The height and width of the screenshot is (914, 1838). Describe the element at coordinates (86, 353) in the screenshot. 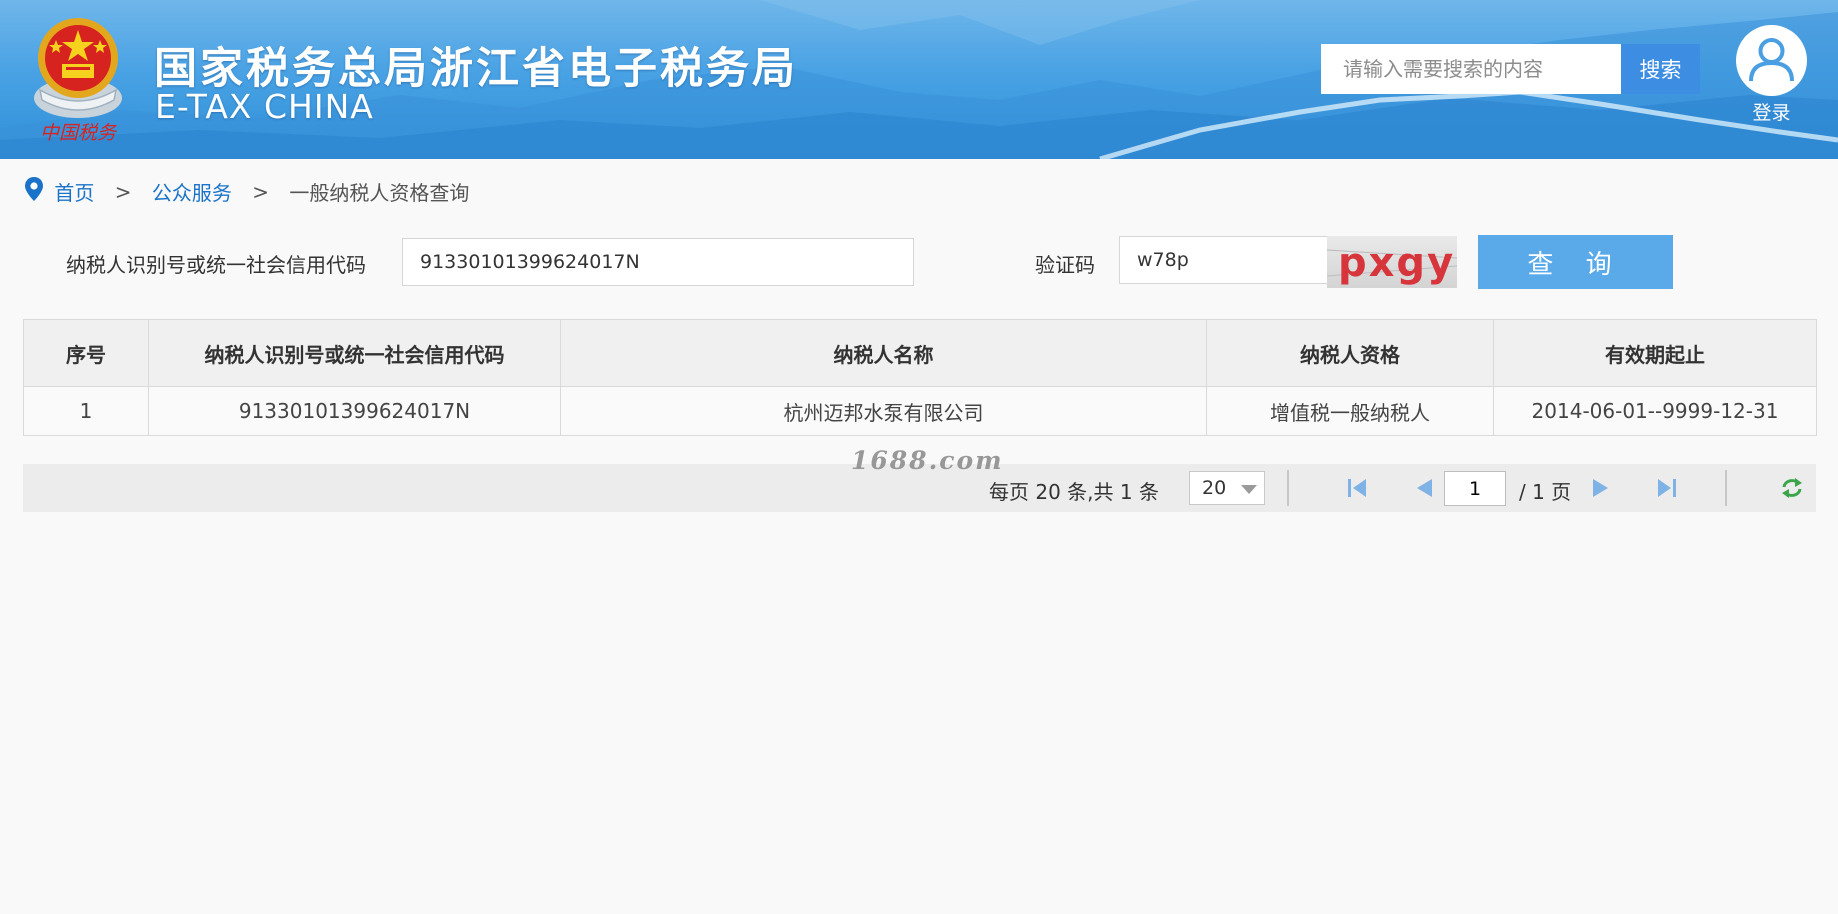

I see `column-header-index: 序号` at that location.